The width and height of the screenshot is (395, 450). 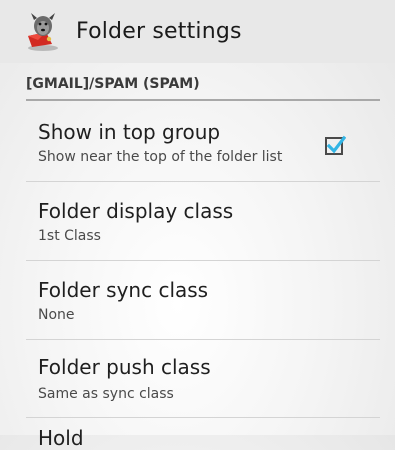 What do you see at coordinates (123, 290) in the screenshot?
I see `pref-title: Folder sync class` at bounding box center [123, 290].